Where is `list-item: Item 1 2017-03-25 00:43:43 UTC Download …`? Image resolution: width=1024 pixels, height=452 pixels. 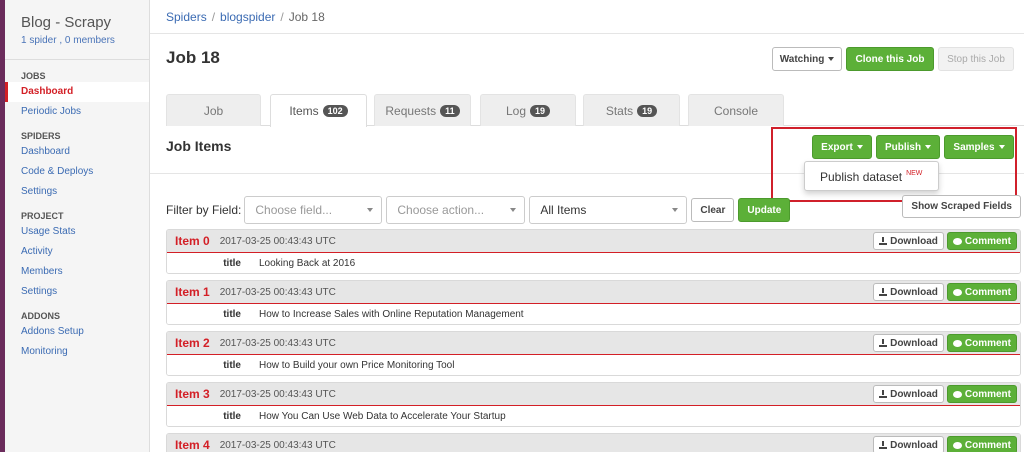 list-item: Item 1 2017-03-25 00:43:43 UTC Download … is located at coordinates (593, 302).